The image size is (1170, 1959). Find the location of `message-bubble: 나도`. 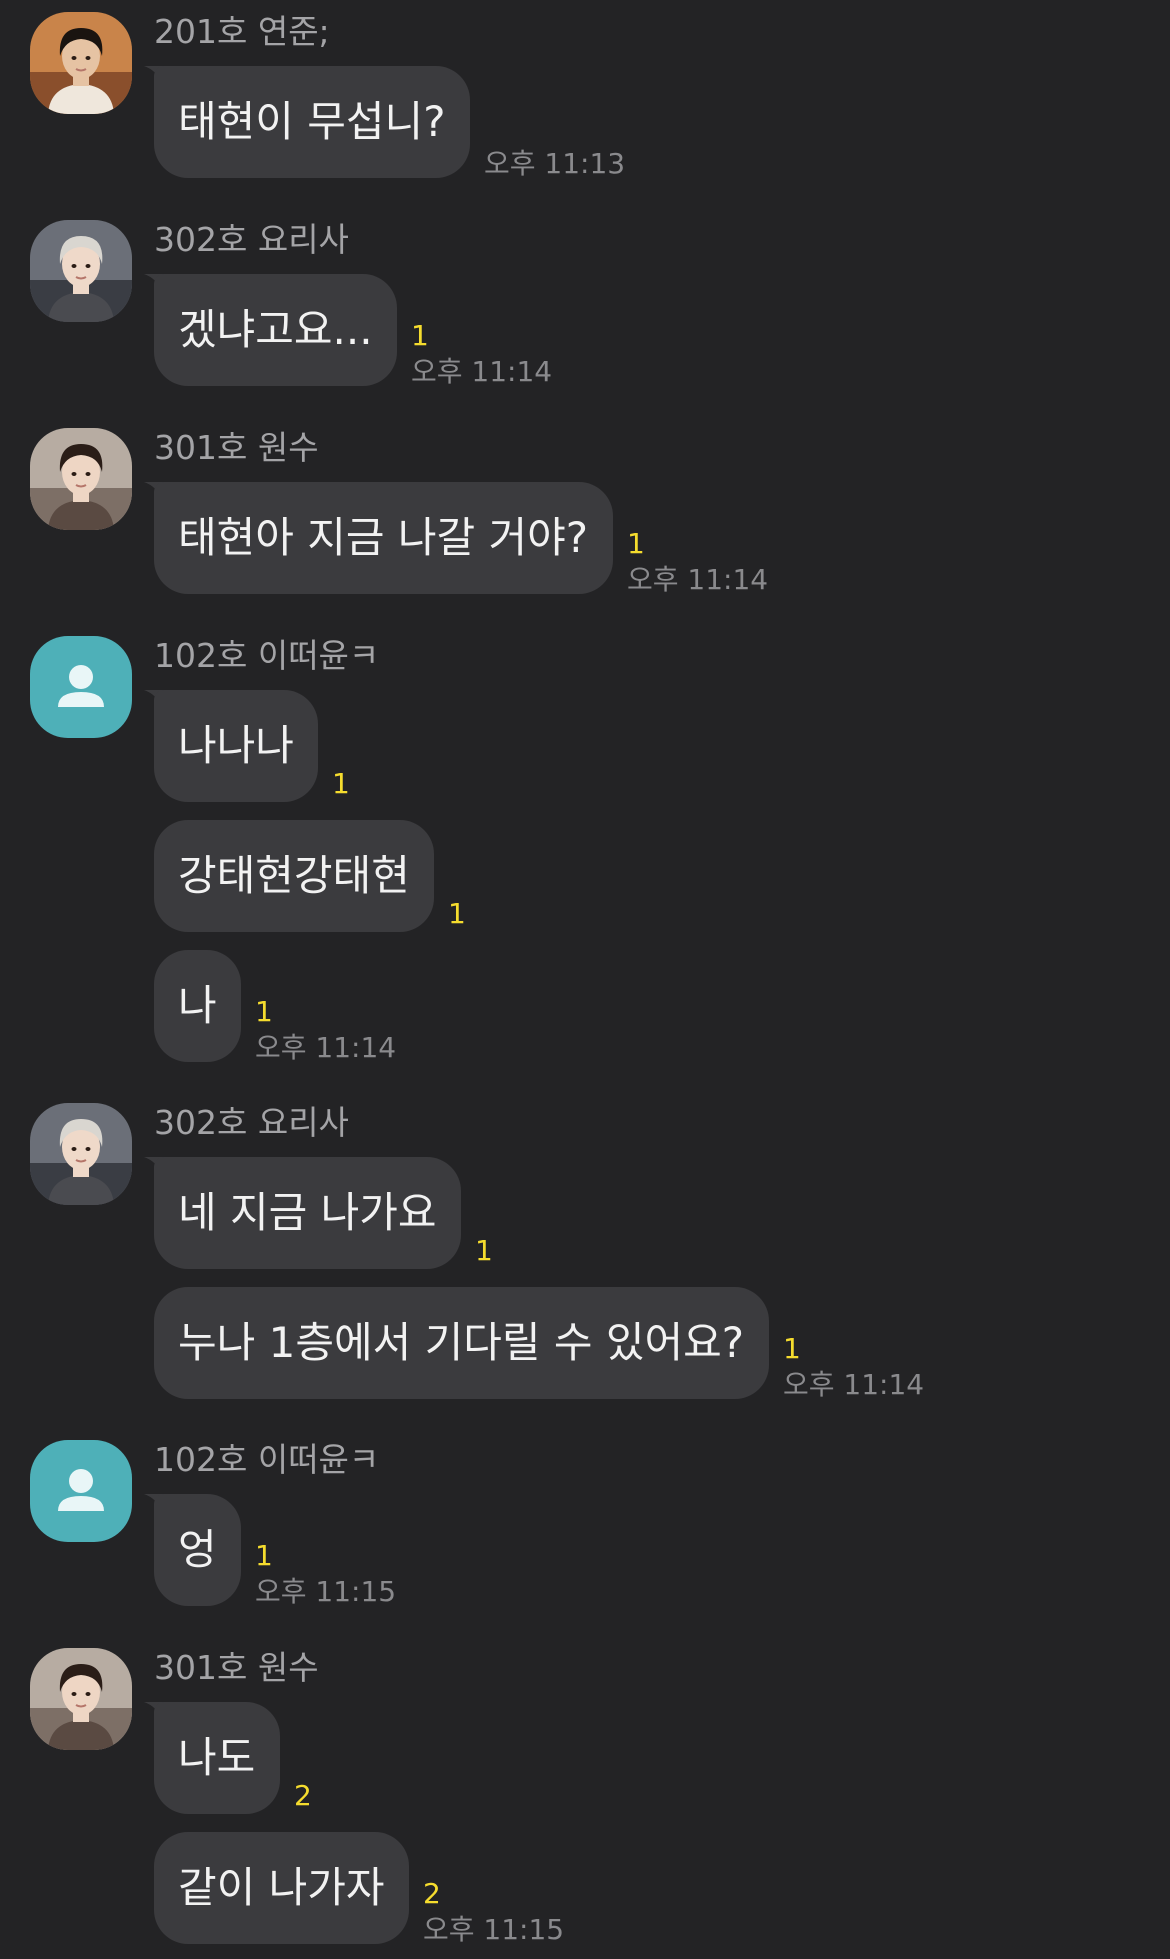

message-bubble: 나도 is located at coordinates (217, 1758).